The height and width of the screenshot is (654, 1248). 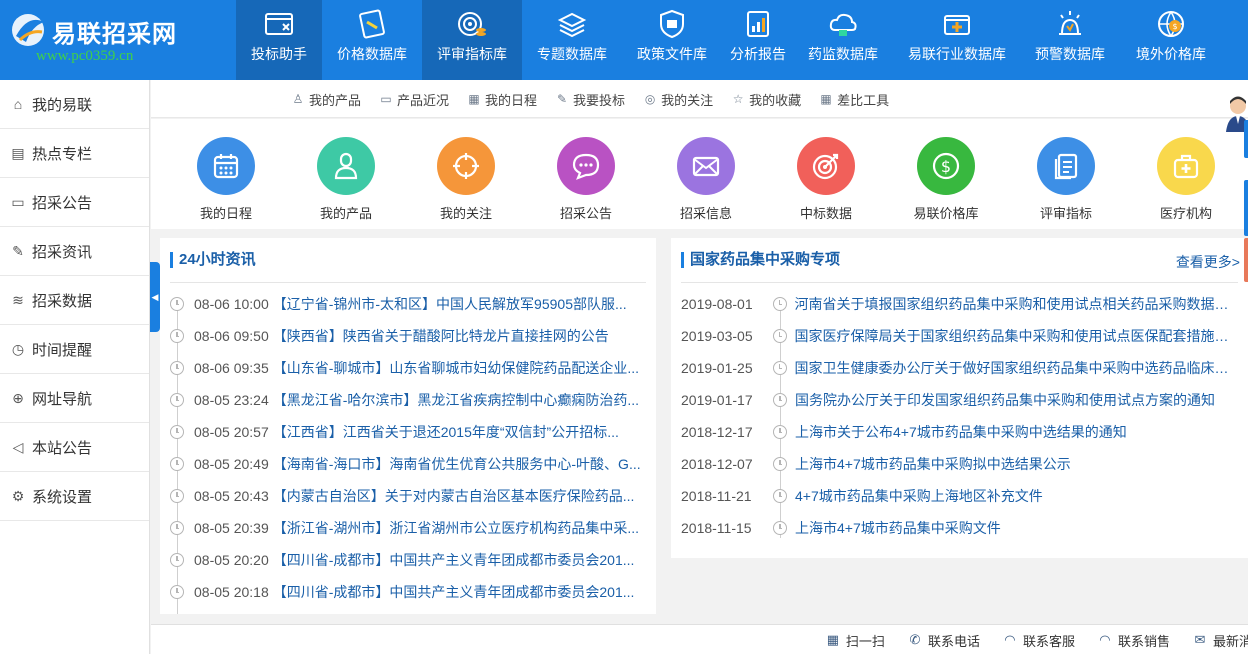 What do you see at coordinates (18, 495) in the screenshot?
I see `gear-icon: ⚙` at bounding box center [18, 495].